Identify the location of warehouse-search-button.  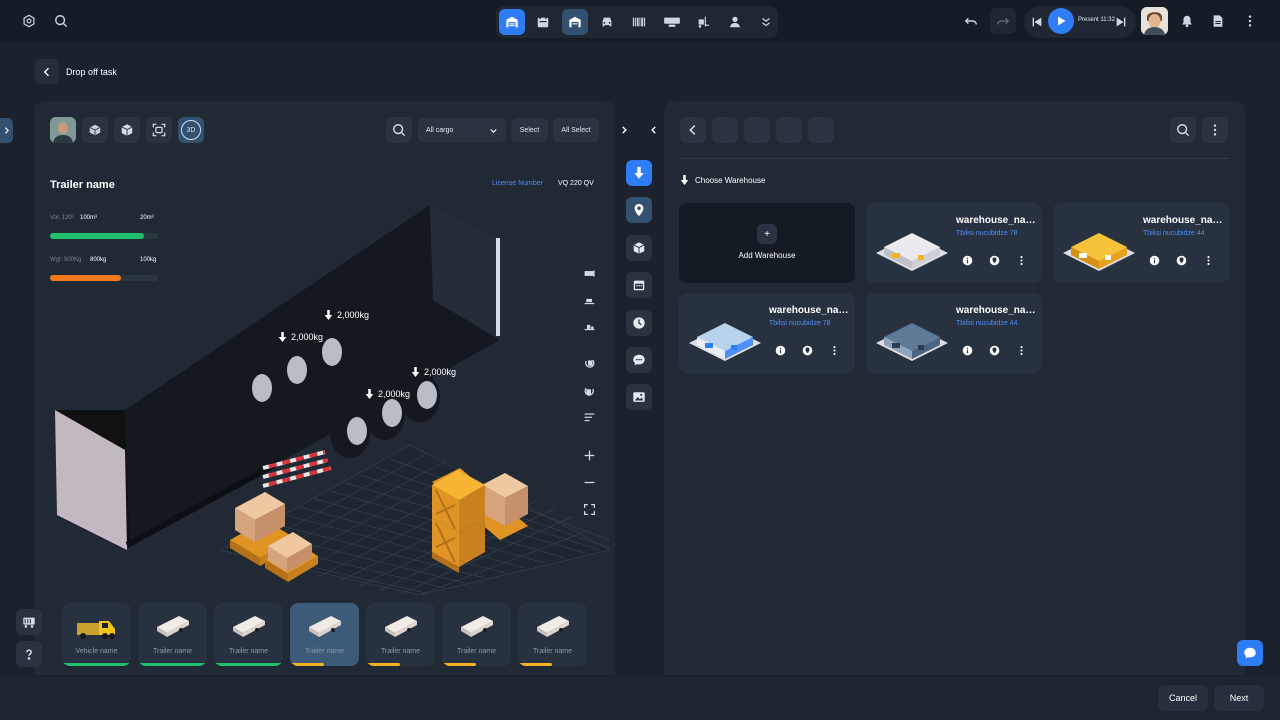
(1183, 130).